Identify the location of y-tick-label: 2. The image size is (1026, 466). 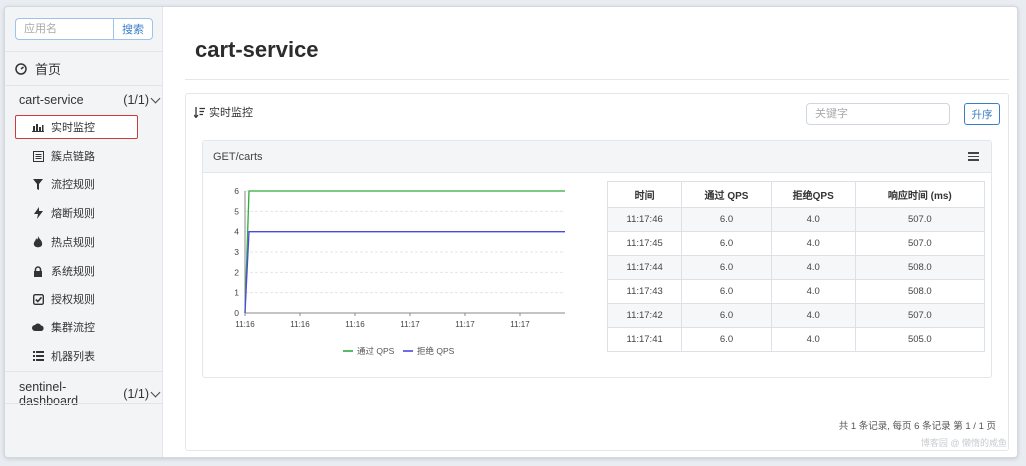
(236, 272).